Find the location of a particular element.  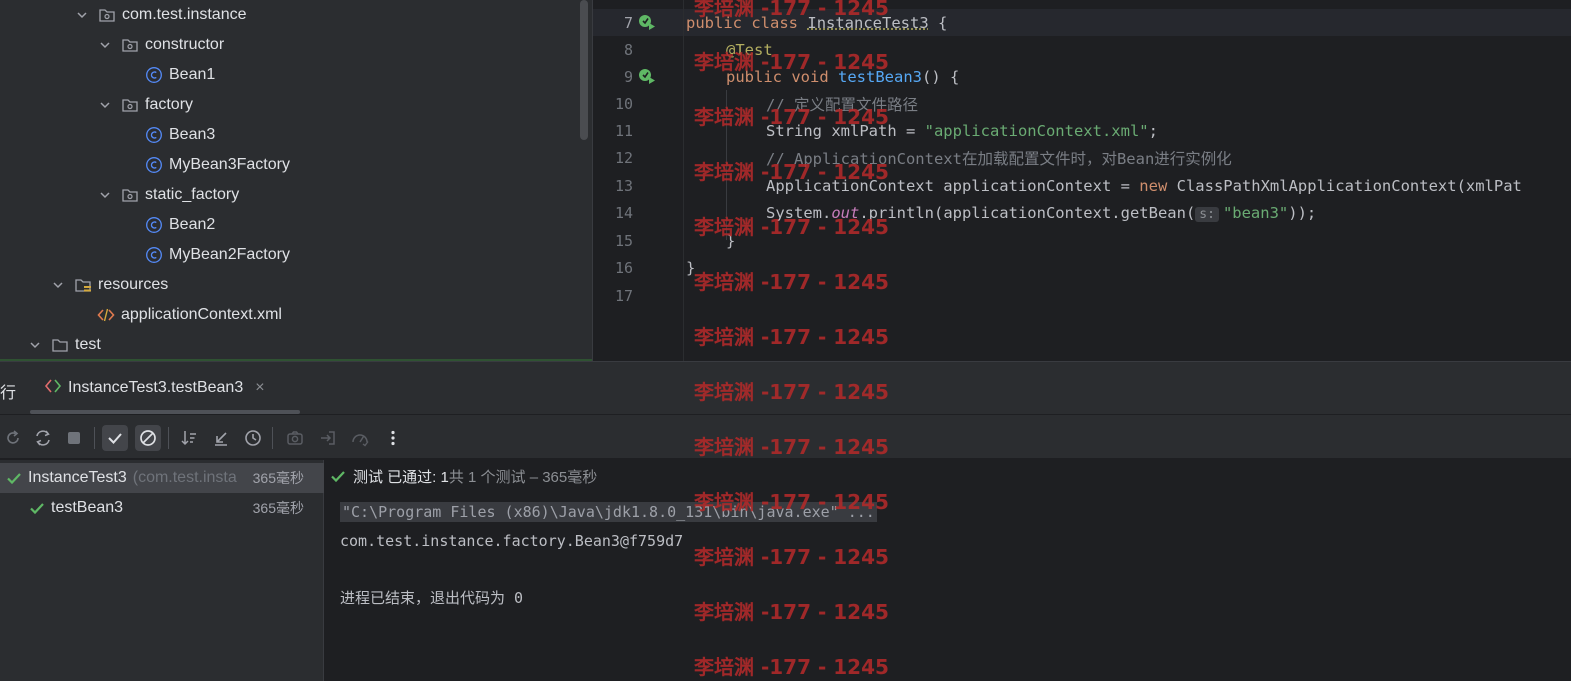

code-text: String xmlPath = is located at coordinates (845, 130).